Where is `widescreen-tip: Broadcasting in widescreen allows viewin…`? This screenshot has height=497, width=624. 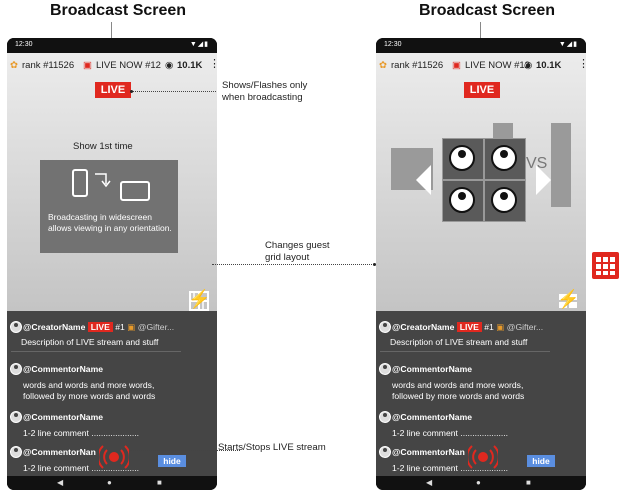
widescreen-tip: Broadcasting in widescreen allows viewin… is located at coordinates (109, 206).